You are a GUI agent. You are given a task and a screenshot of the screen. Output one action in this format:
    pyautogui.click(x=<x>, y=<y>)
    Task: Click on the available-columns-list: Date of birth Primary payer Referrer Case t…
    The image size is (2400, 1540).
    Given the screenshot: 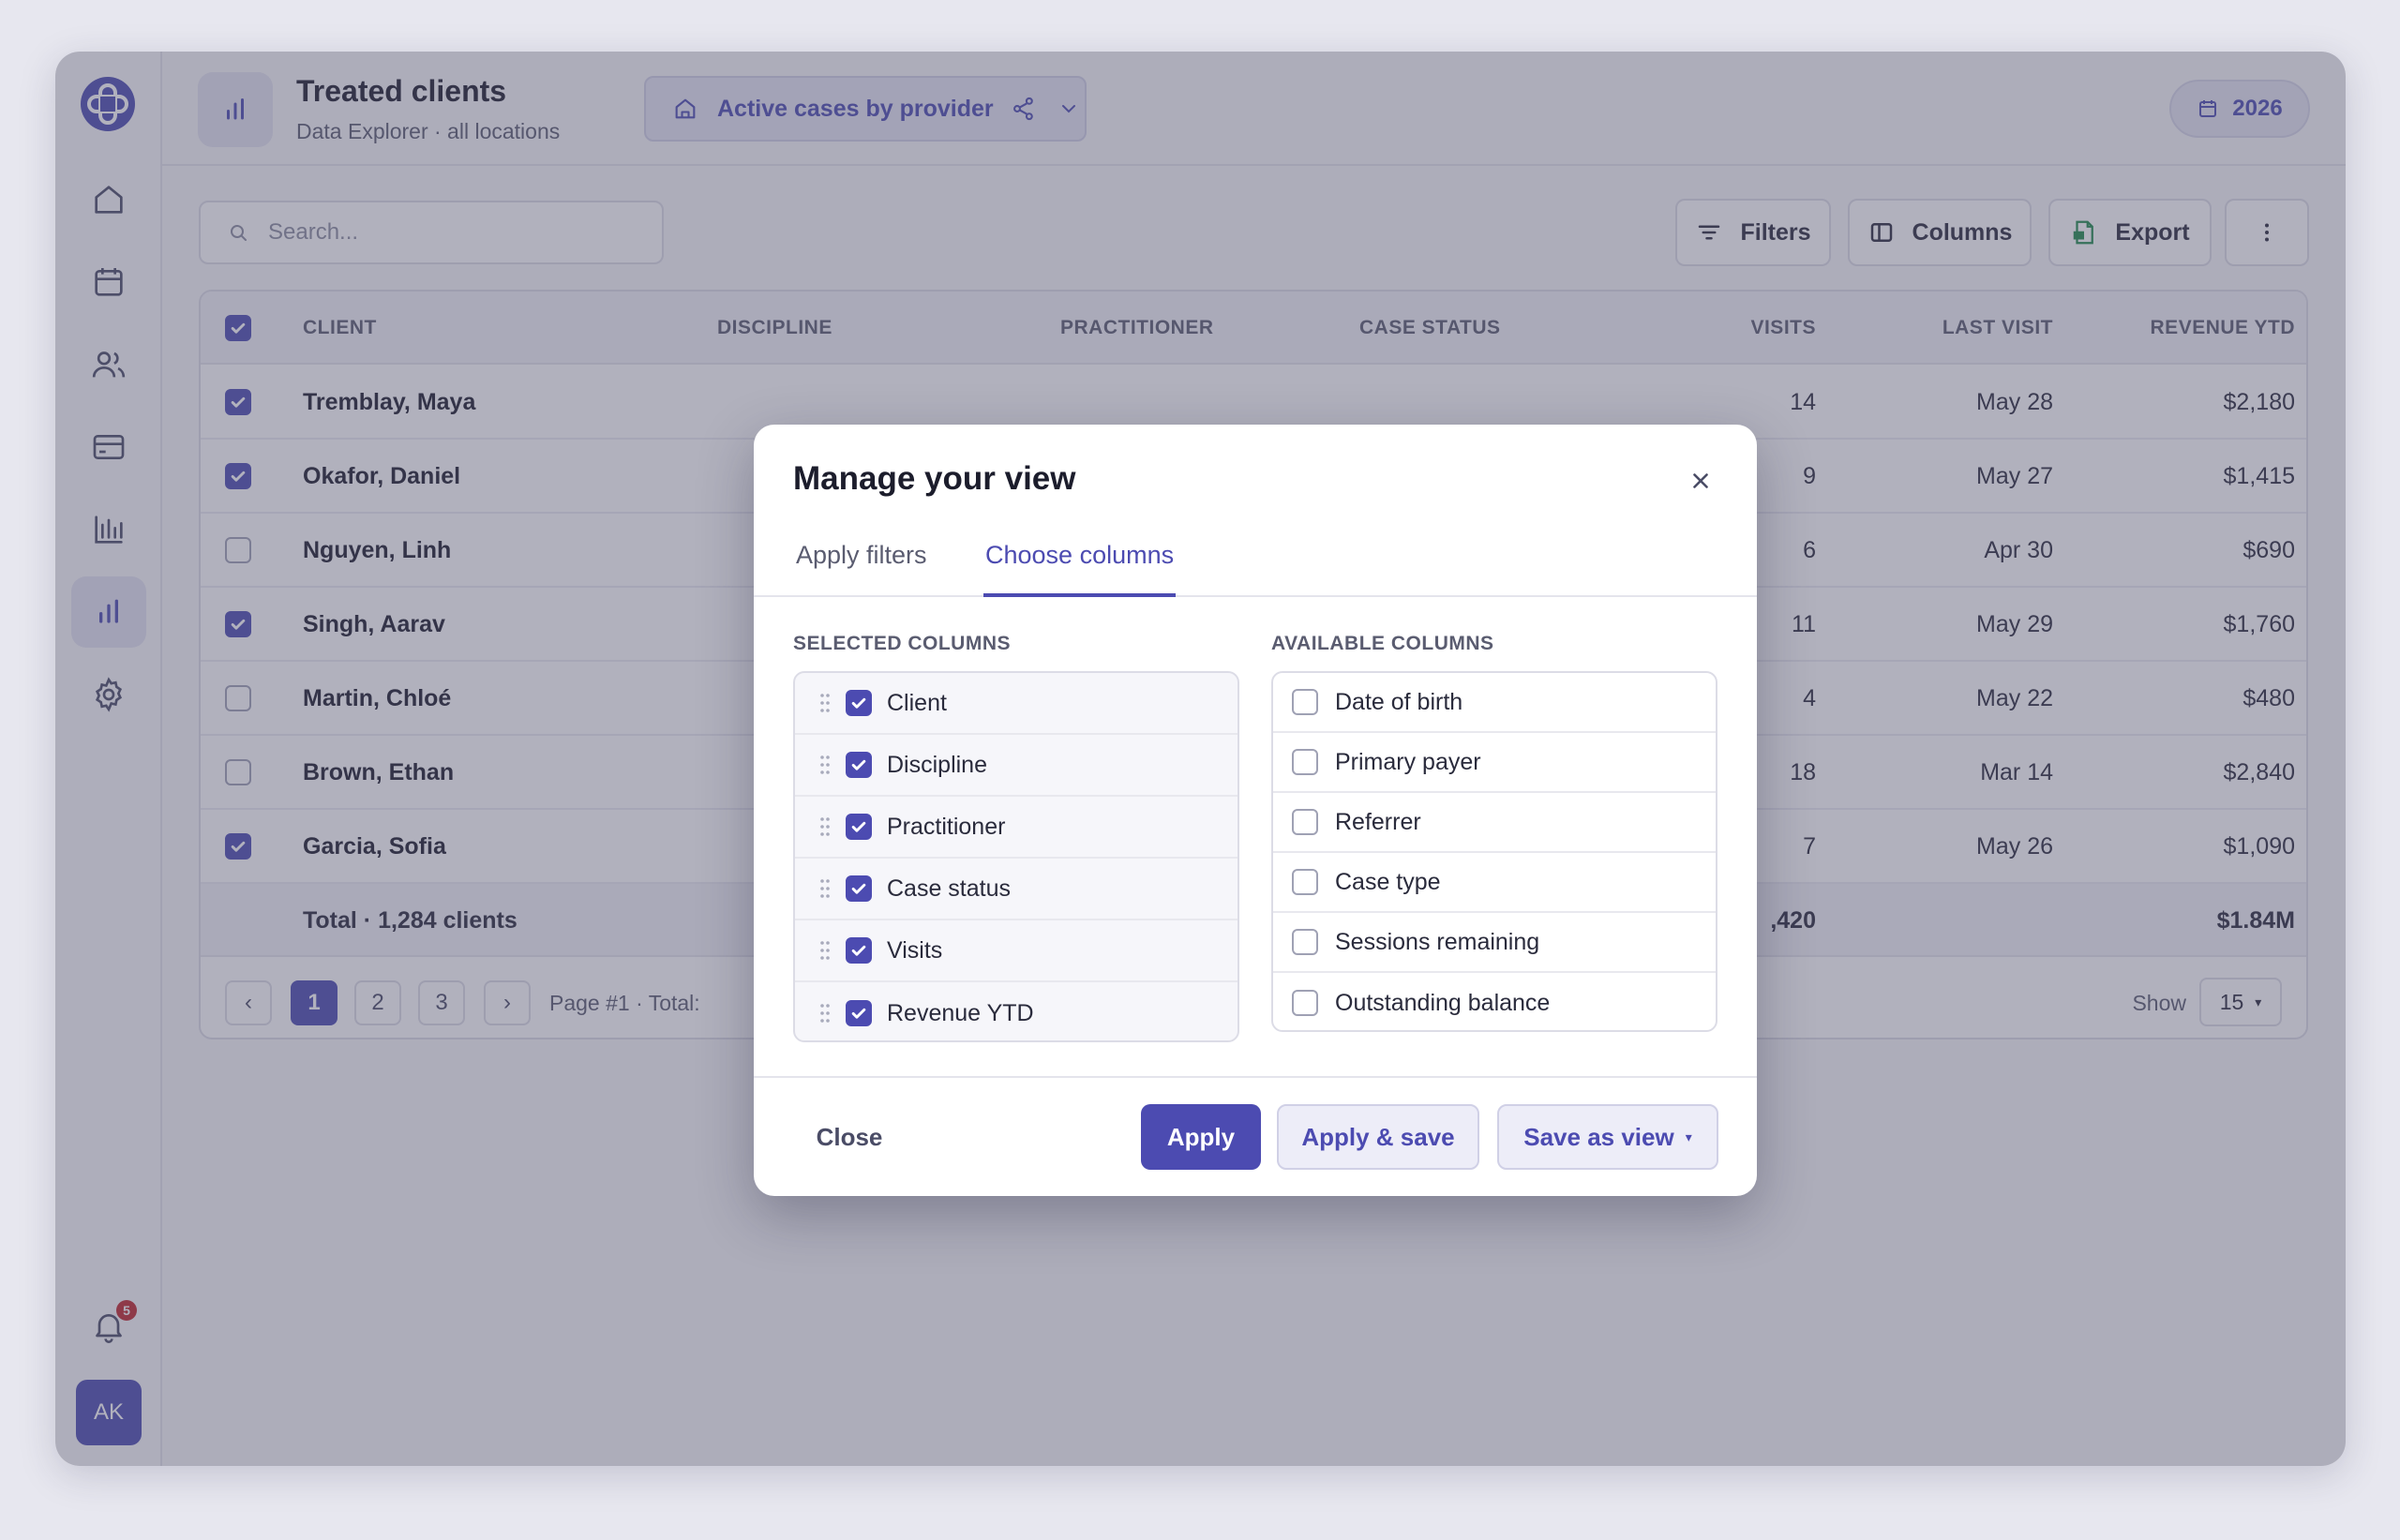 What is the action you would take?
    pyautogui.click(x=1494, y=851)
    